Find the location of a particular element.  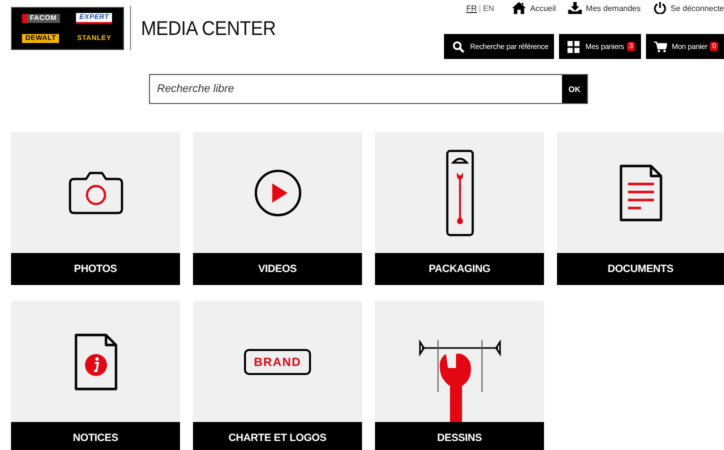

category-tile: PACKAGING is located at coordinates (459, 208).